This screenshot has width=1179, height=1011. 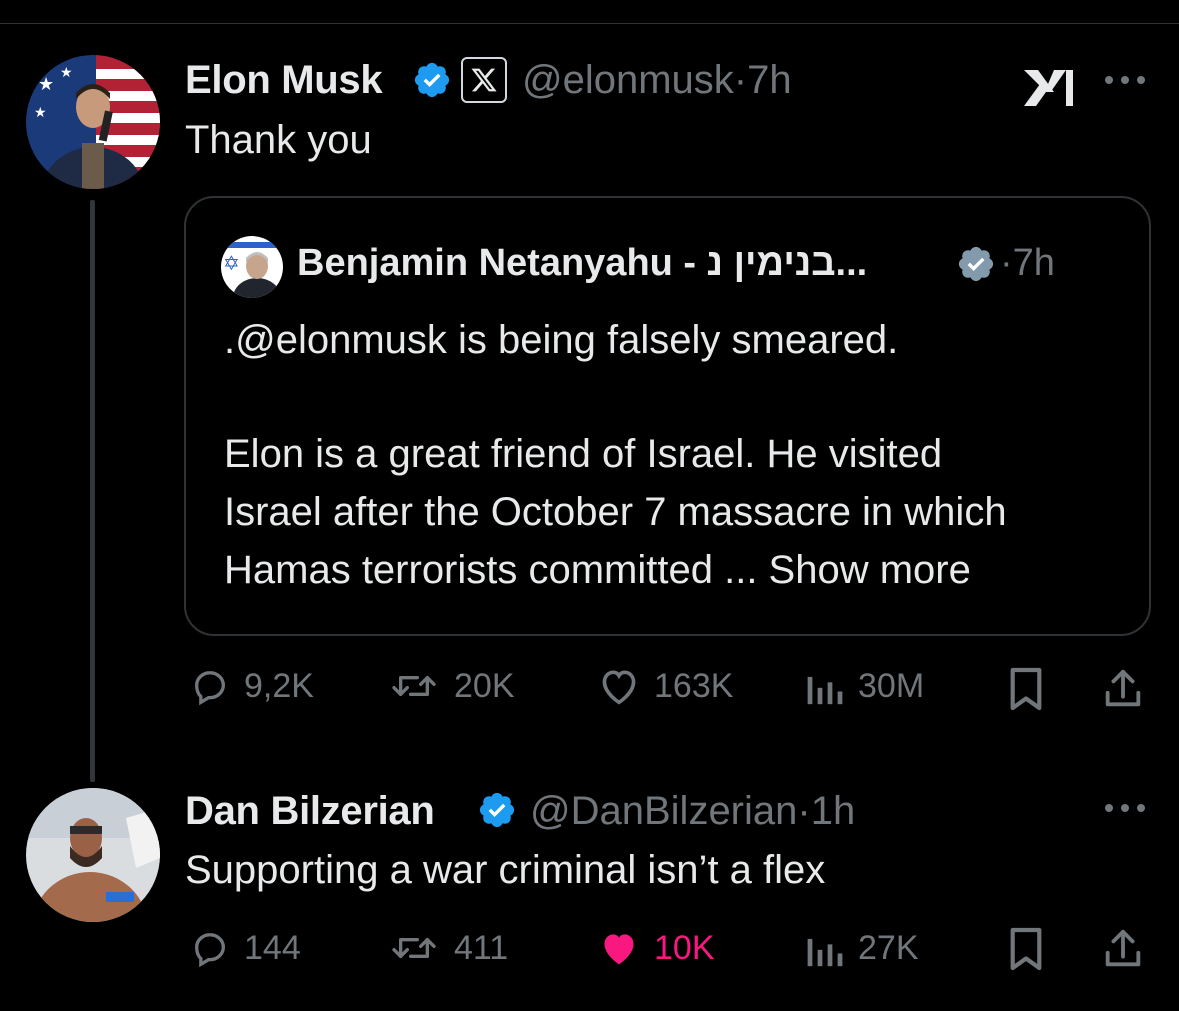 I want to click on repost-count: 411, so click(x=481, y=947).